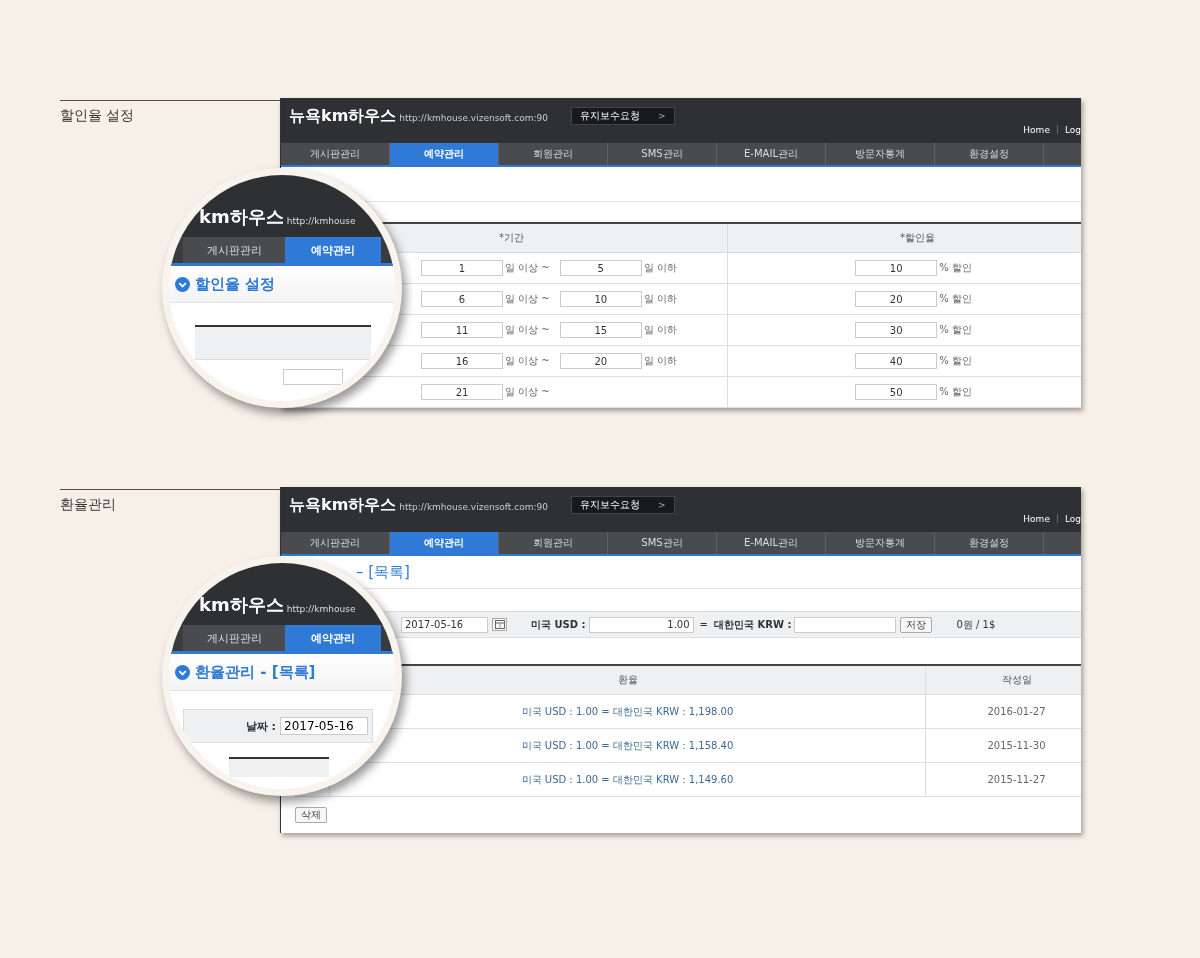  I want to click on page-title: 환율관리 - [목록], so click(255, 672).